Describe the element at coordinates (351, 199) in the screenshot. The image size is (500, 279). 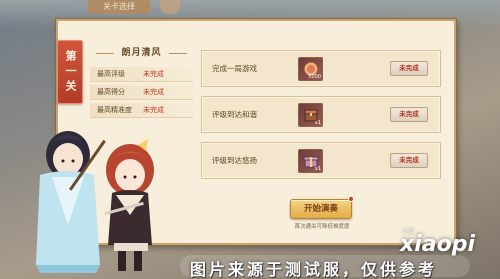
I see `notification-dot-icon` at that location.